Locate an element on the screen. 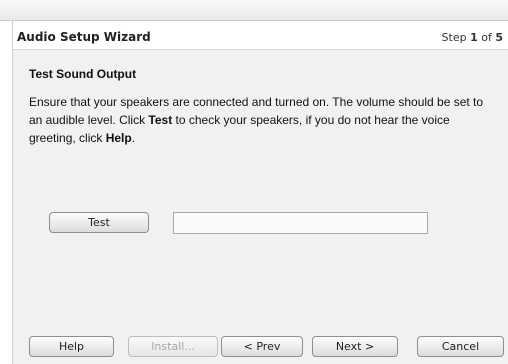  step-indicator: Step 1 of 5 is located at coordinates (472, 37).